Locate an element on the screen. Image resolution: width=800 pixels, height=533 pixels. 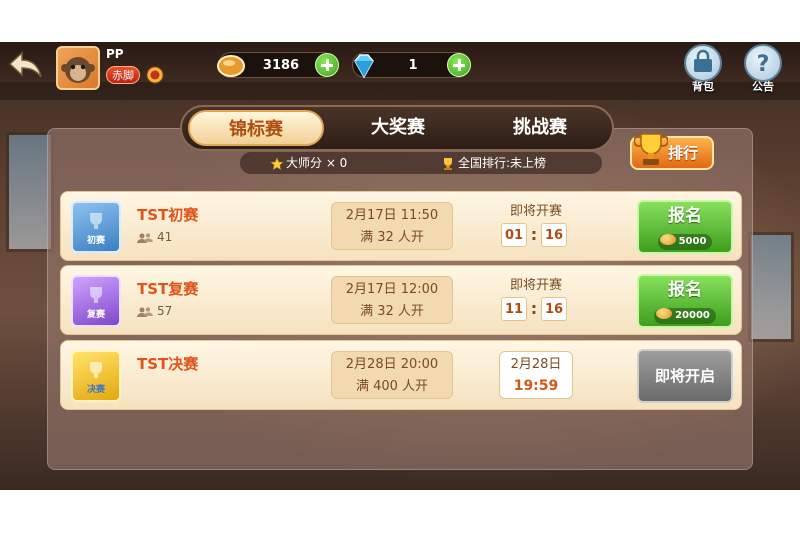
question-icon: ? is located at coordinates (763, 63).